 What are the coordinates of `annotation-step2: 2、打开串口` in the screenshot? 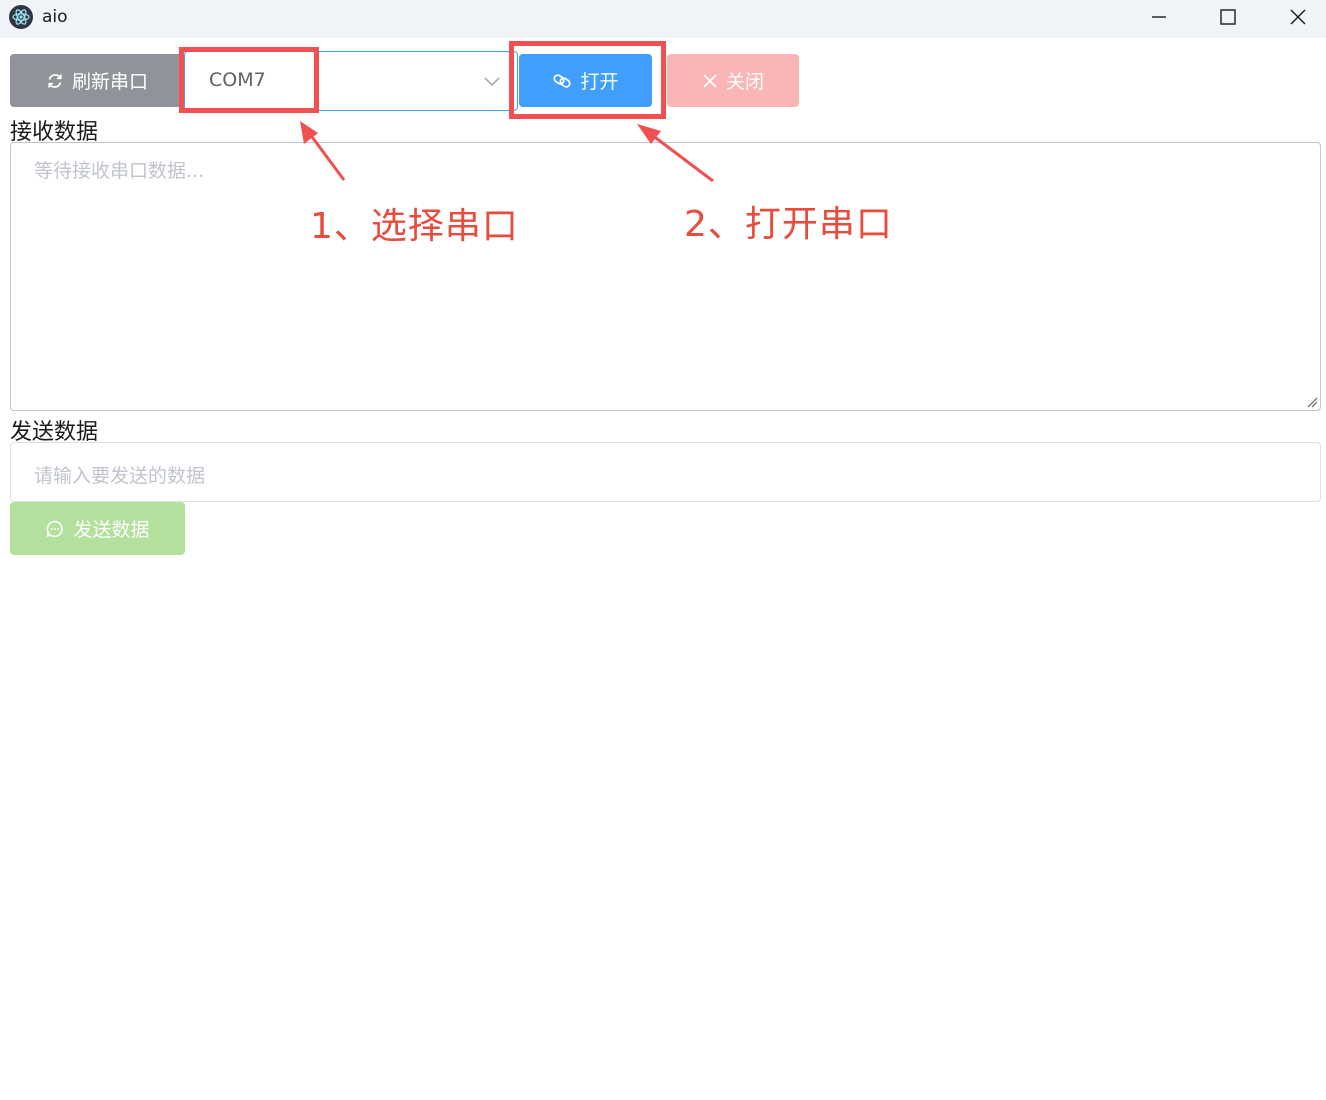 It's located at (788, 224).